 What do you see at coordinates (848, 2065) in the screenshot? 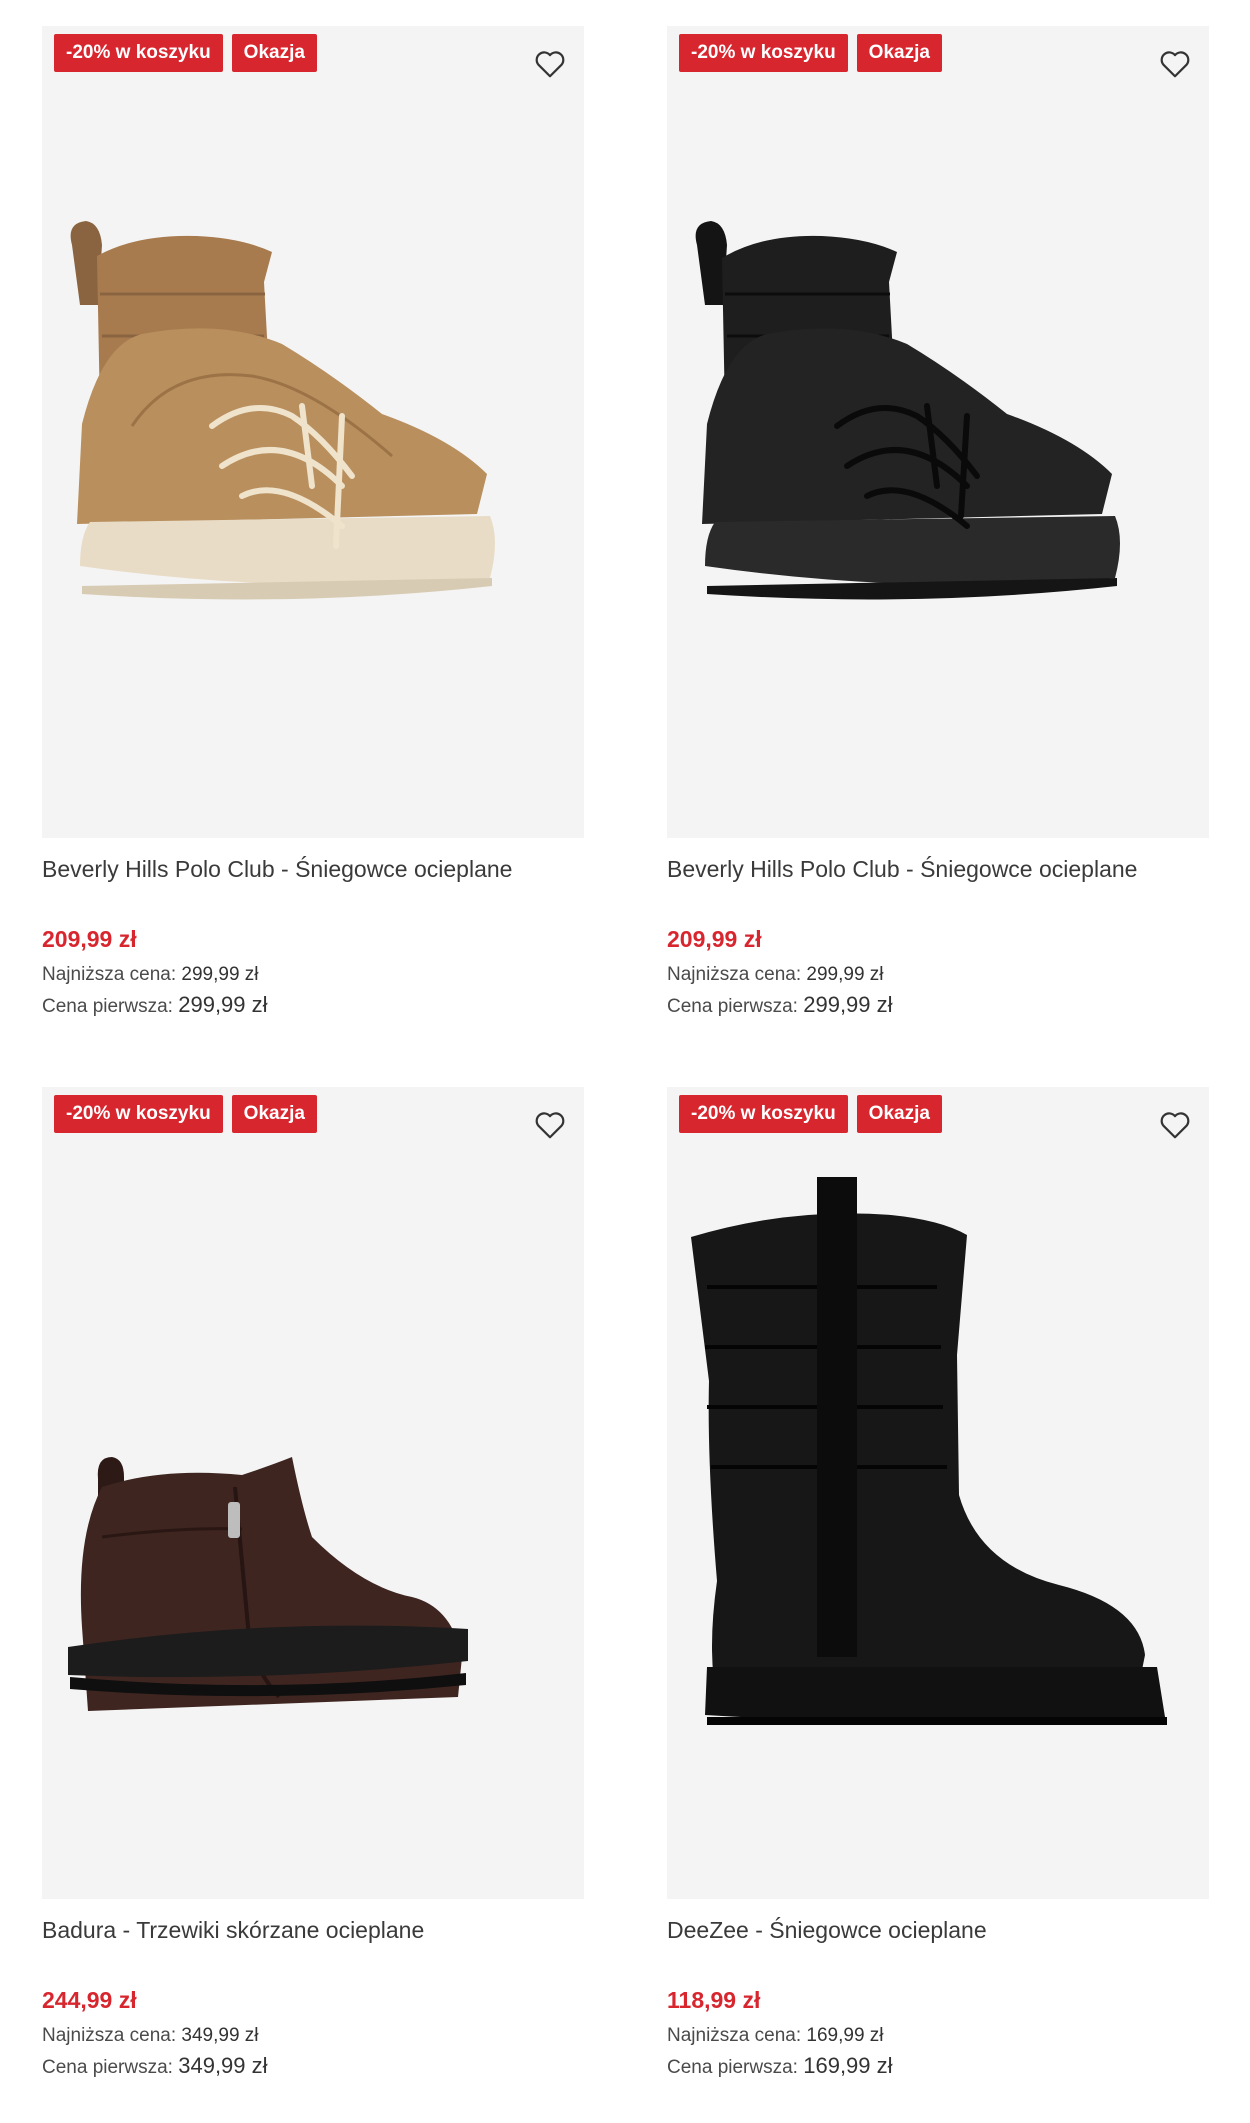
I see `original-price-value: 169,99 zł` at bounding box center [848, 2065].